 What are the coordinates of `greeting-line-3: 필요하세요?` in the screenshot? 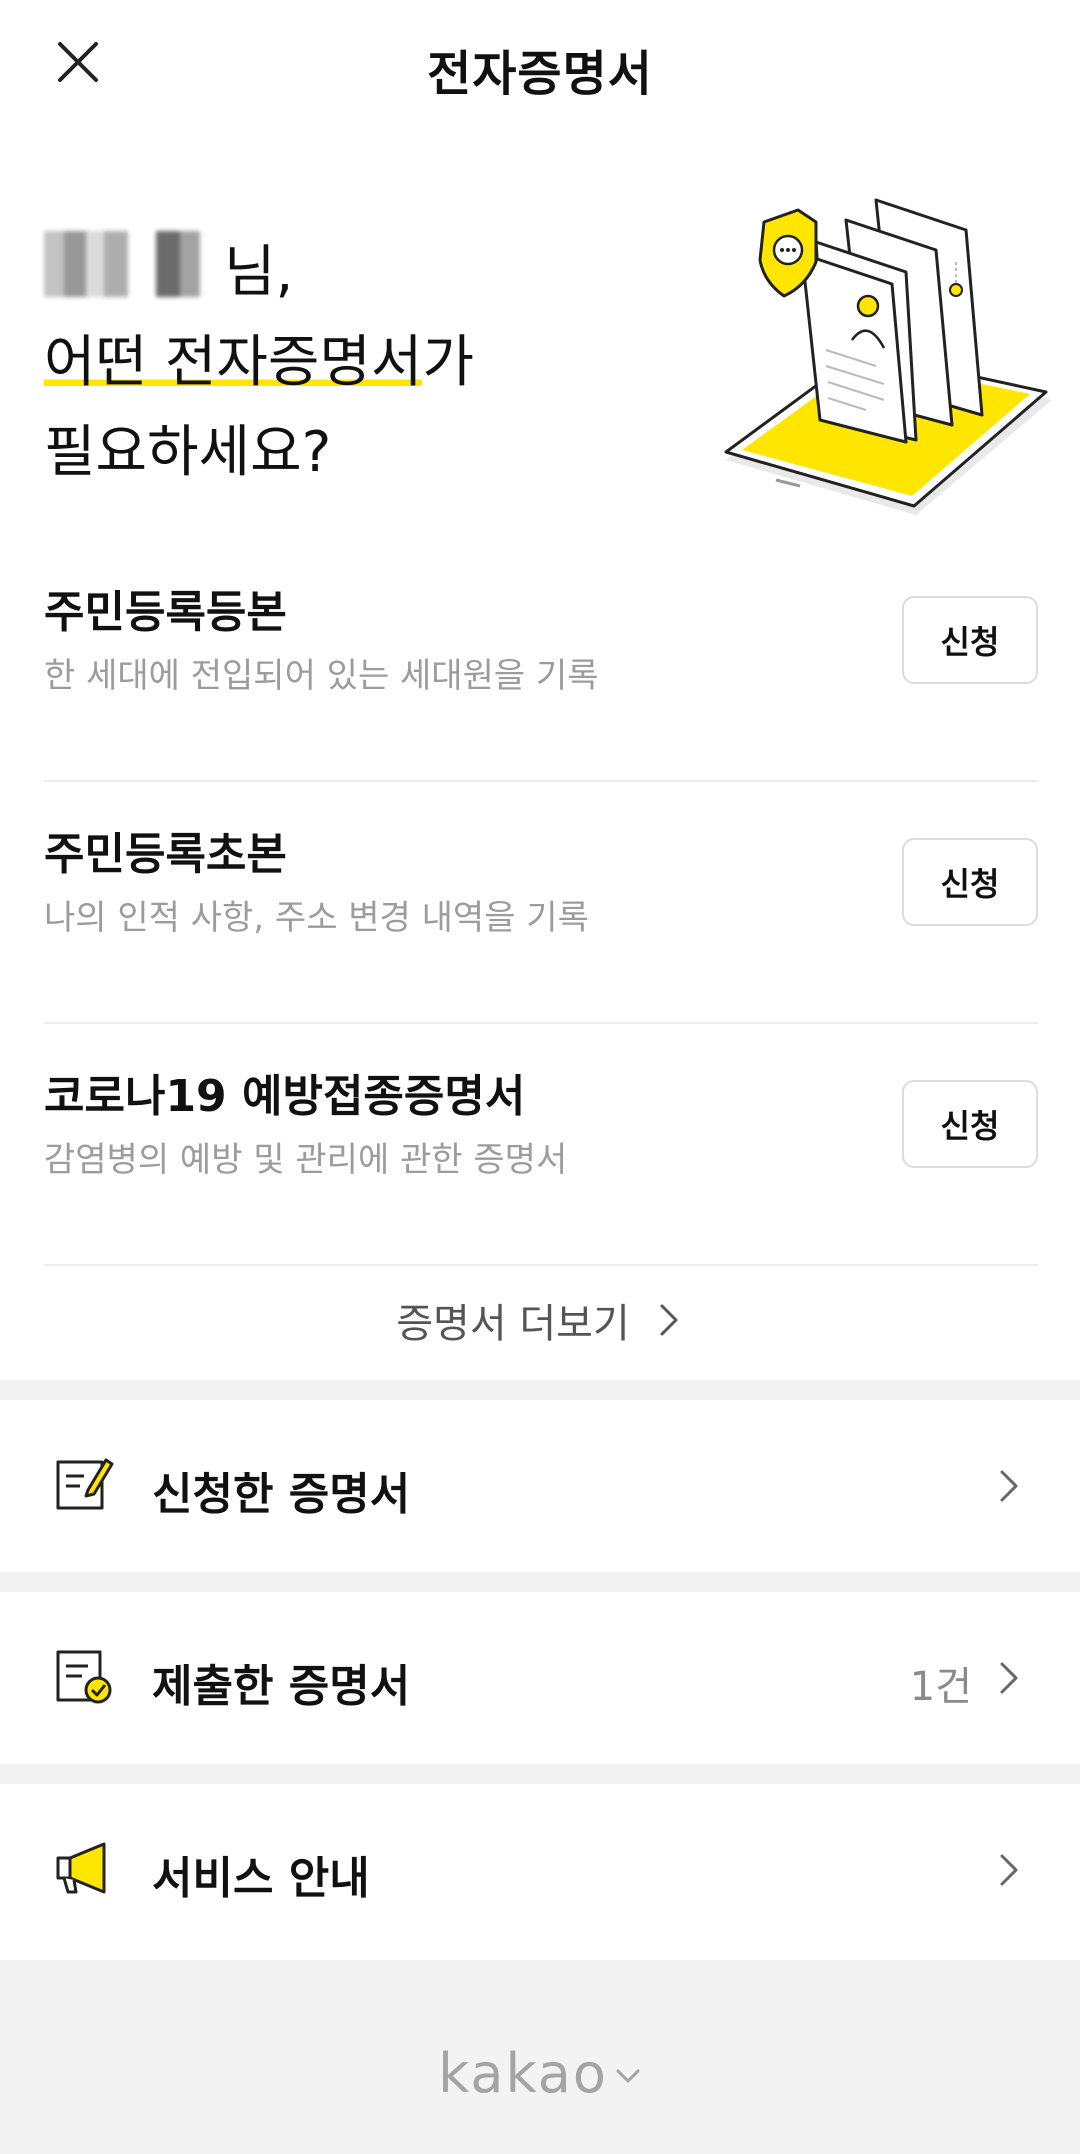 It's located at (188, 452).